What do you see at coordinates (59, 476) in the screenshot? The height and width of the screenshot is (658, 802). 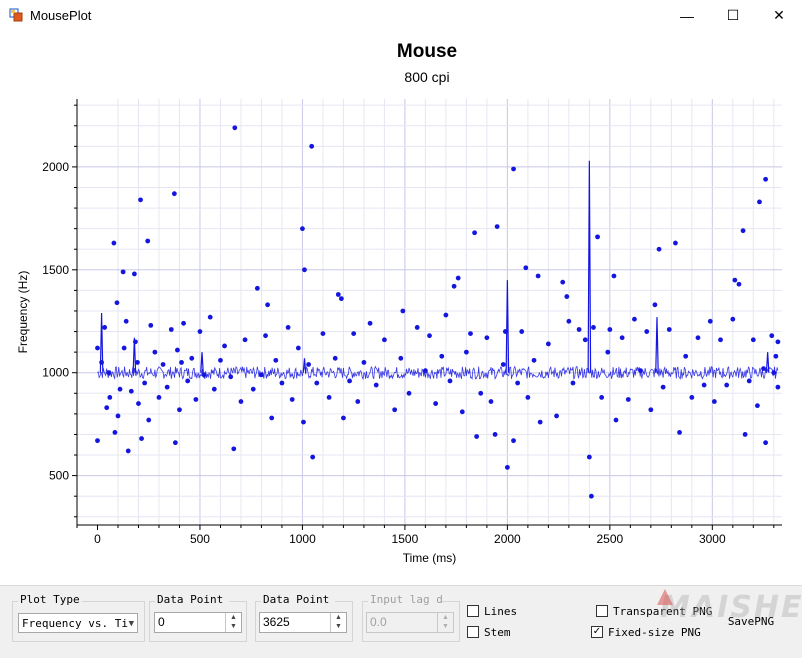 I see `y-tick-label: 500` at bounding box center [59, 476].